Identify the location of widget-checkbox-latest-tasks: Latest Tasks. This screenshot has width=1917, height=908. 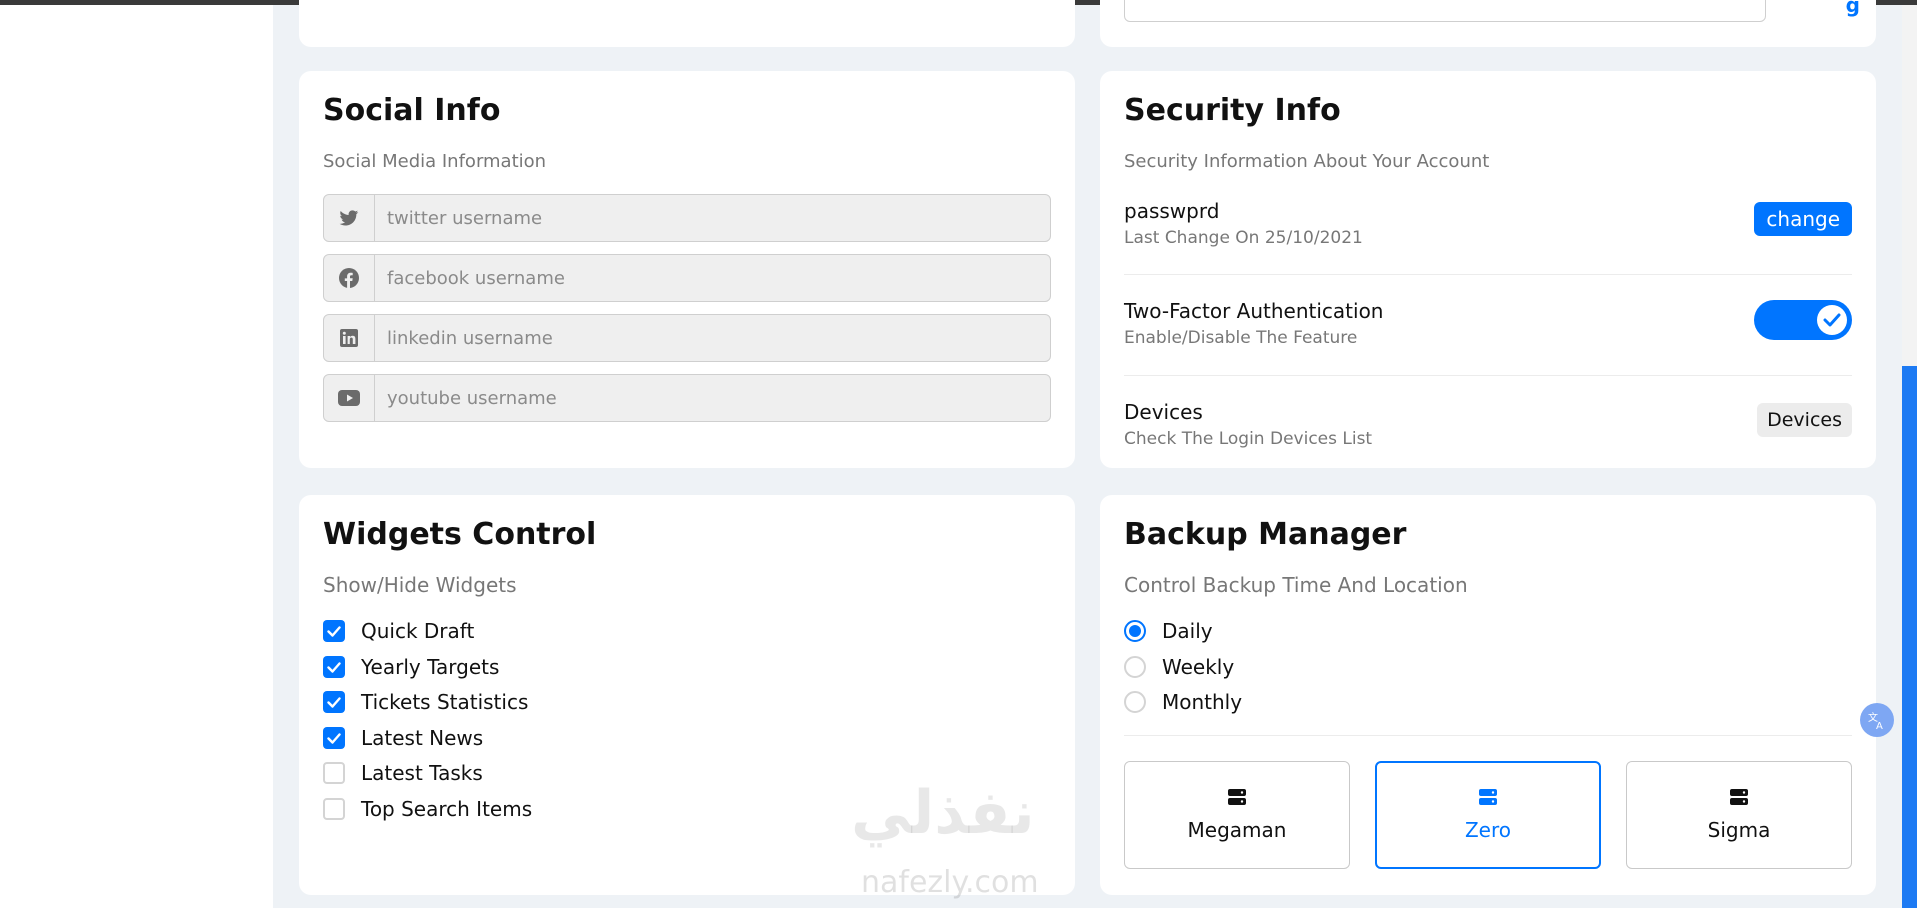
(403, 773).